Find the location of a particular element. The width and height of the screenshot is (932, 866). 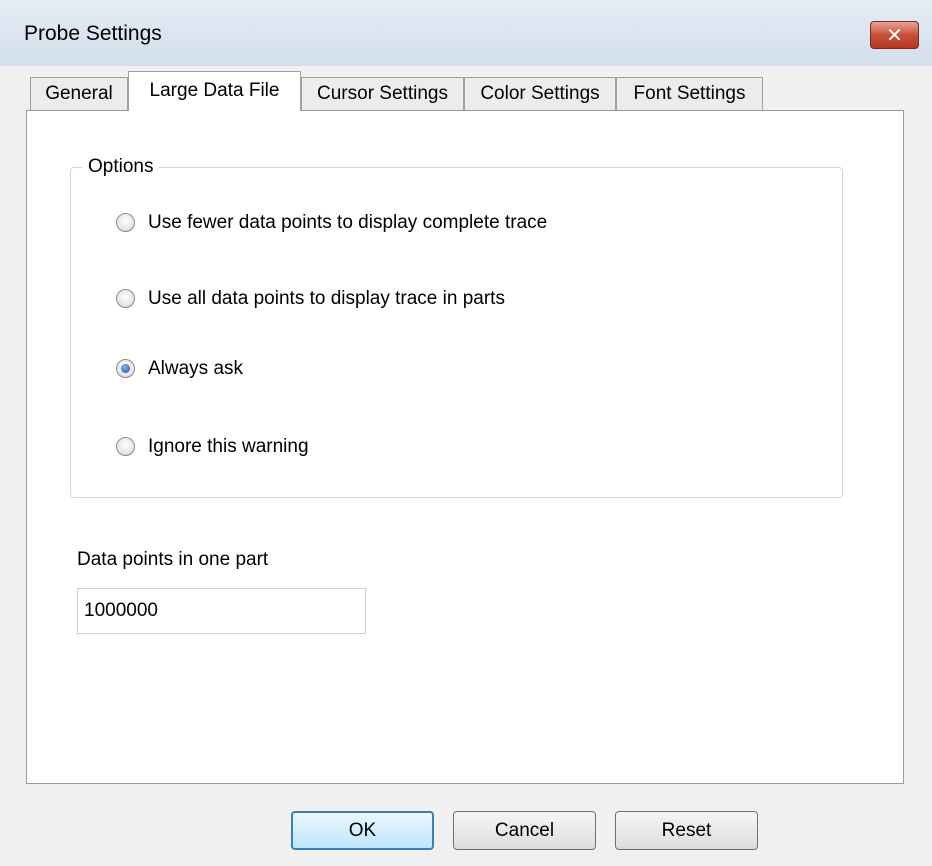

cancel-button: Cancel is located at coordinates (524, 830).